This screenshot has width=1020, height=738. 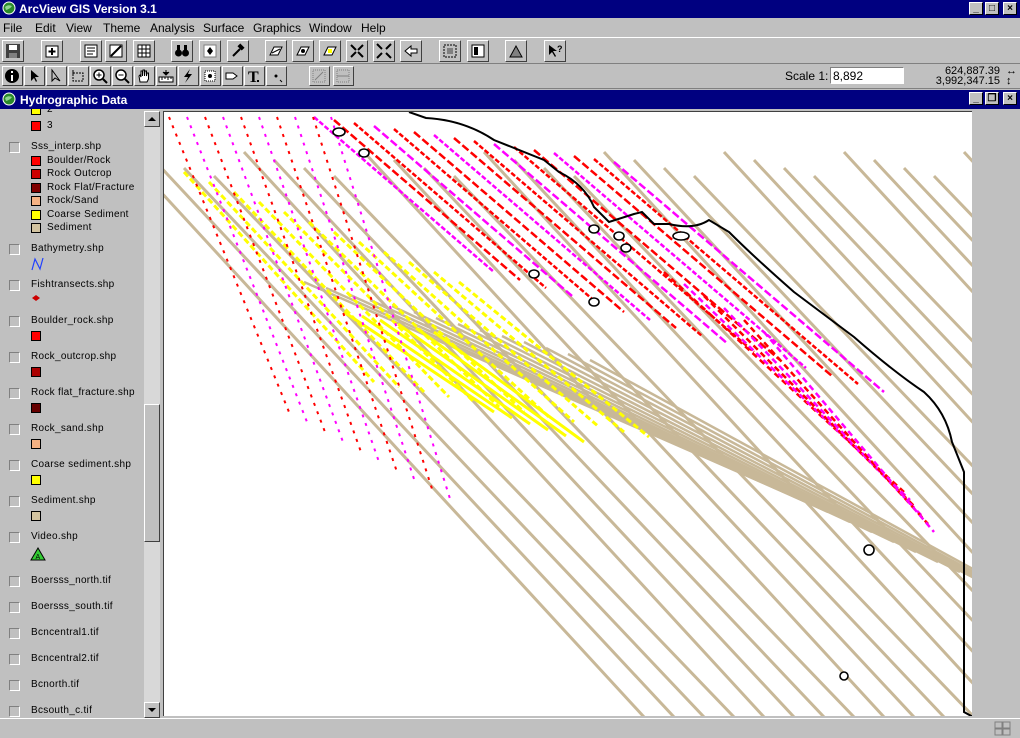 I want to click on theme-name-boulder-rock: Boulder_rock.shp, so click(x=72, y=320).